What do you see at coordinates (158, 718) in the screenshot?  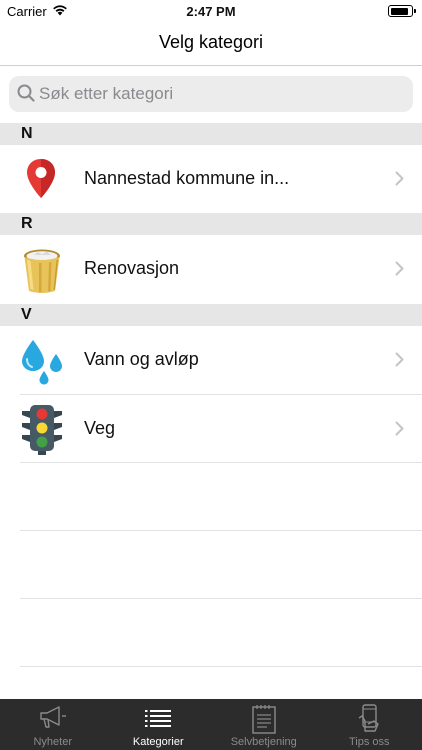 I see `list-icon` at bounding box center [158, 718].